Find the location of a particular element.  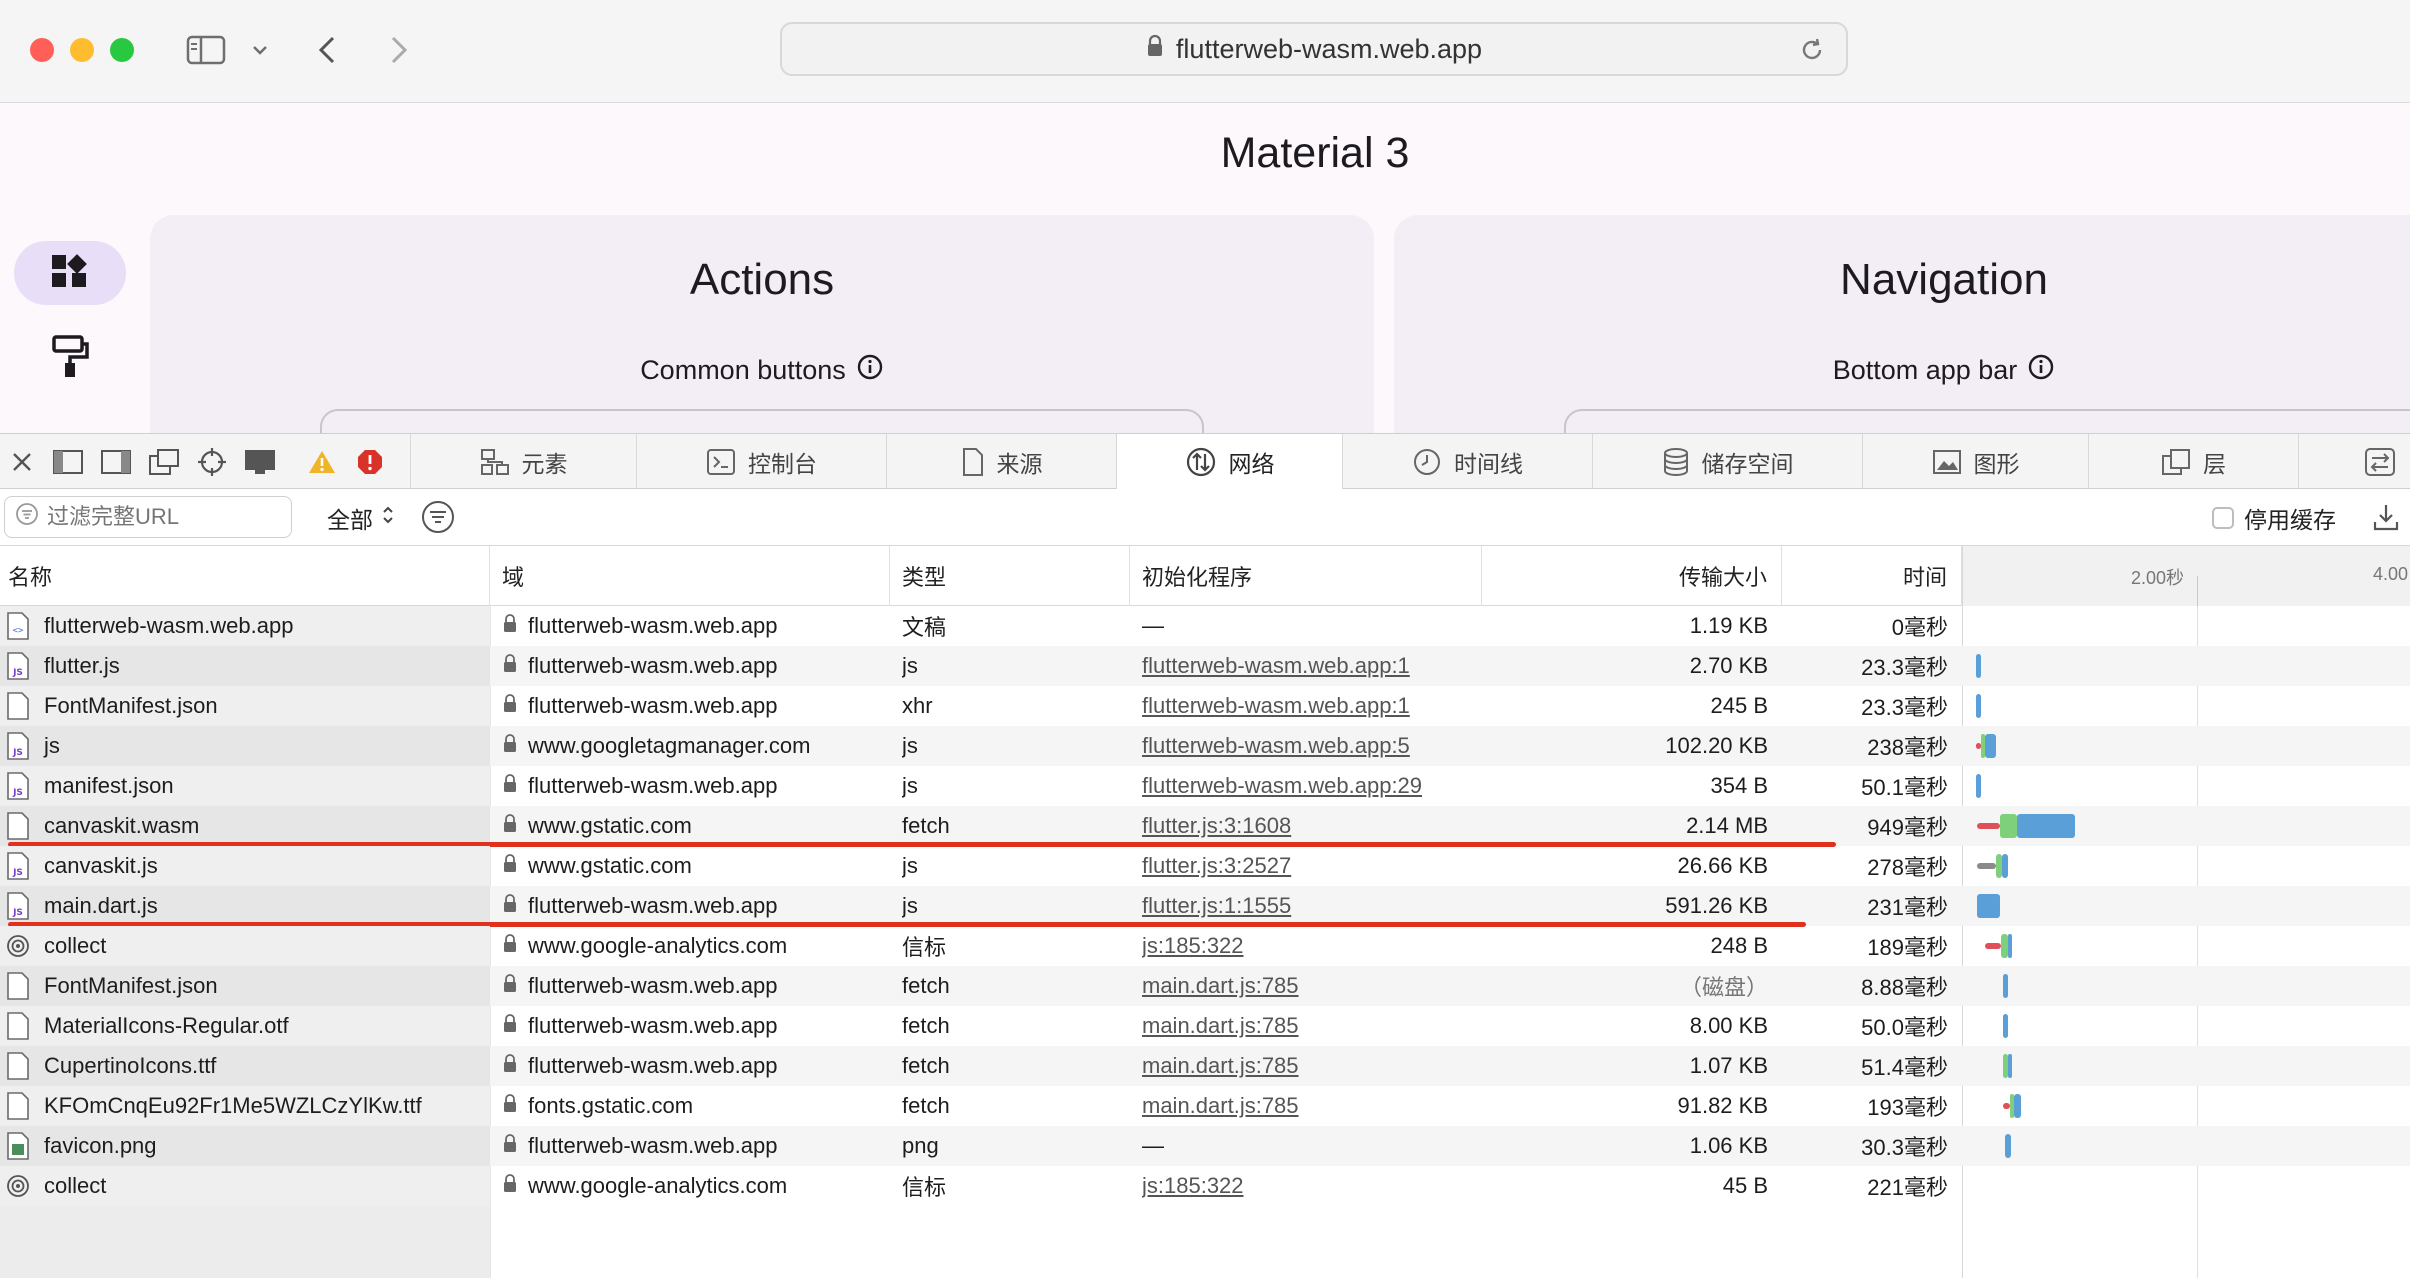

tab-layers: 层 is located at coordinates (2193, 461).